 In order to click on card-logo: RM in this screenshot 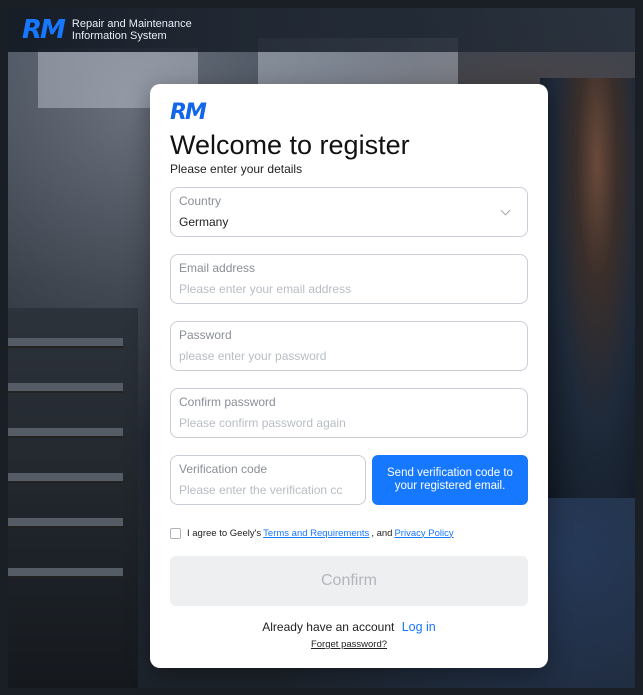, I will do `click(188, 112)`.